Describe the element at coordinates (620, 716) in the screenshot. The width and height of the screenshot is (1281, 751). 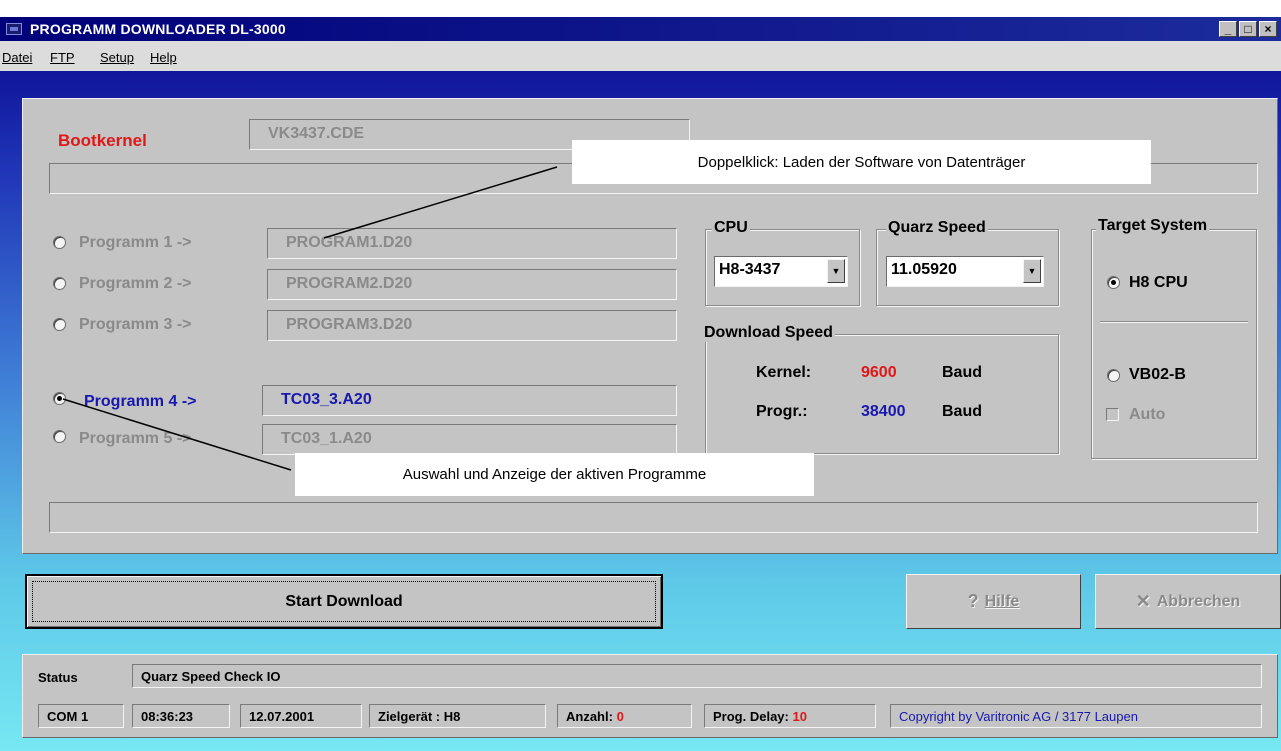
I see `anzahl-value: 0` at that location.